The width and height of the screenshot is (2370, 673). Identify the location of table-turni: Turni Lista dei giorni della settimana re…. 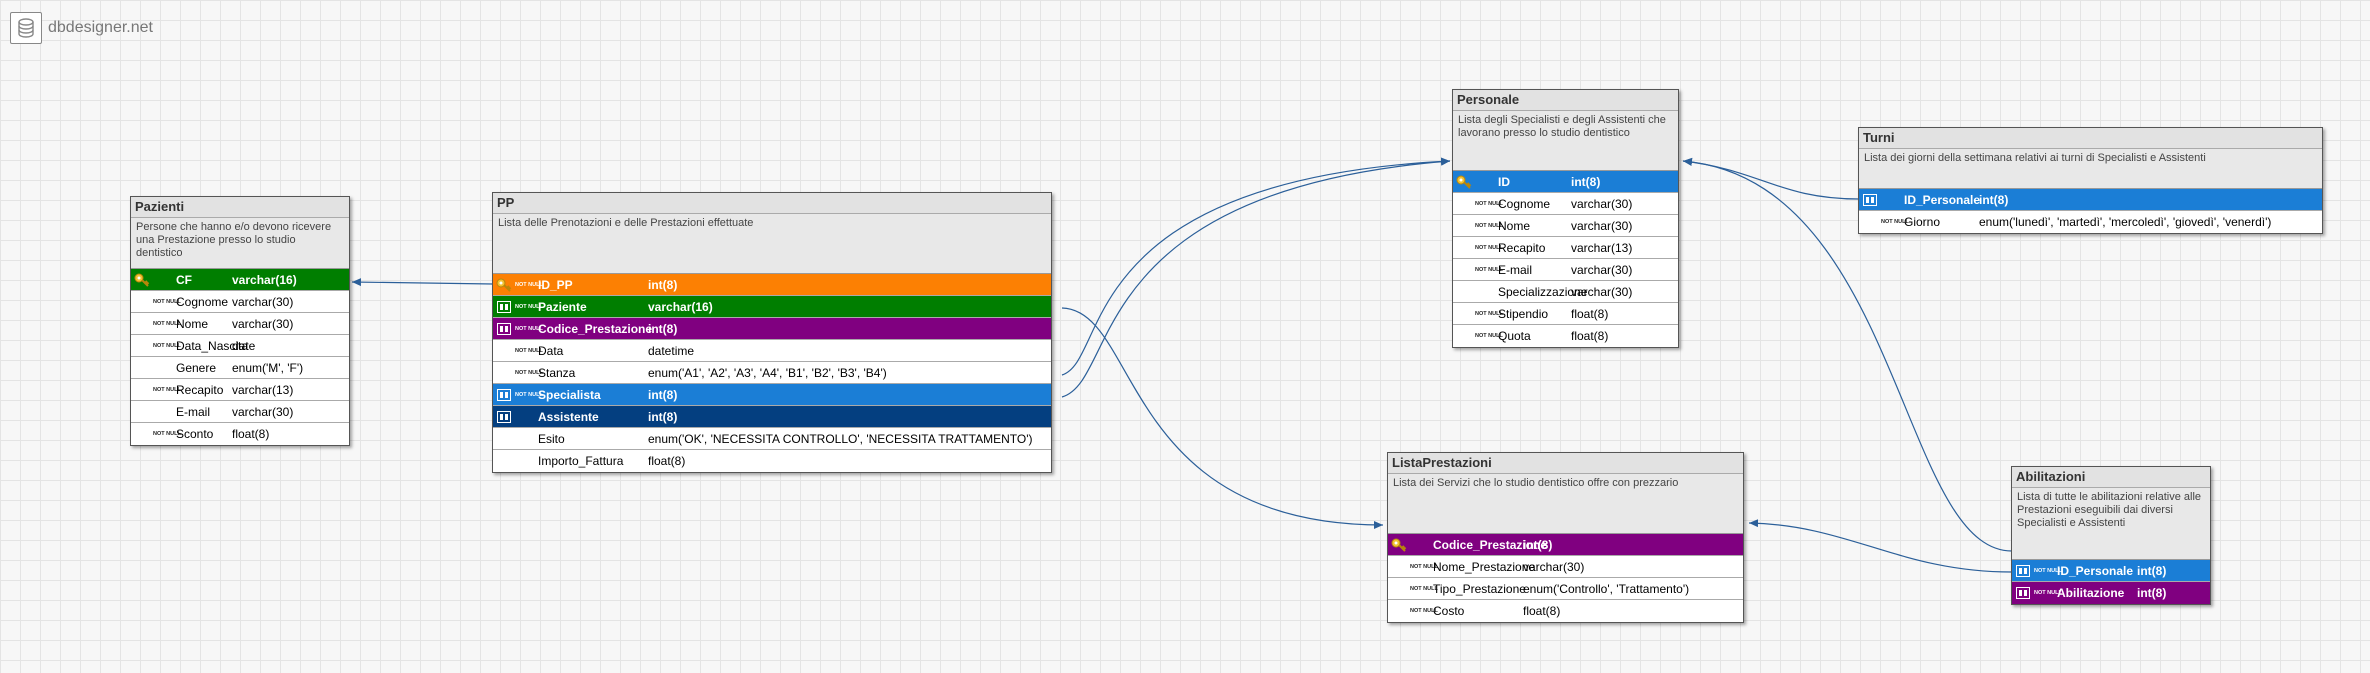
(2090, 180).